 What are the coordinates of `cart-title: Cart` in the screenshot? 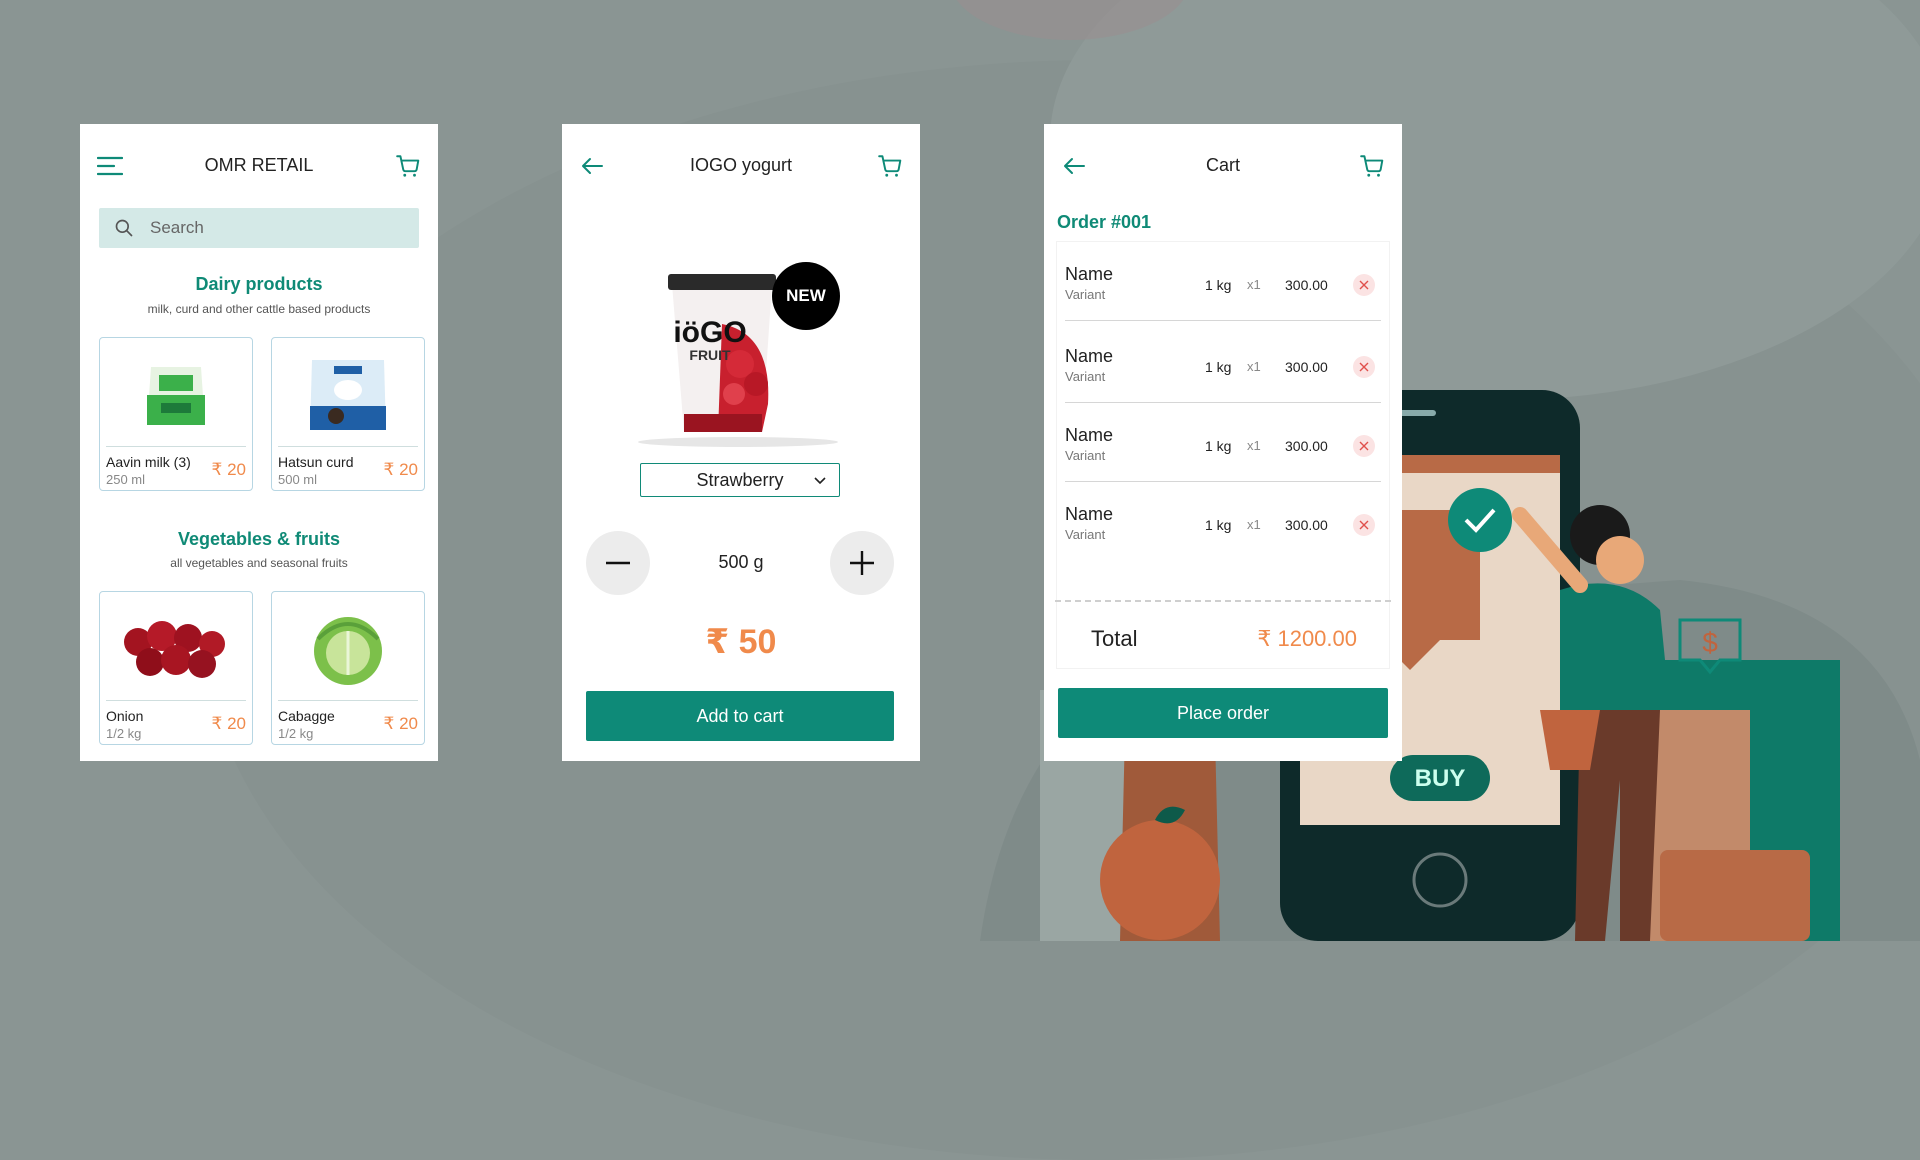 It's located at (1222, 165).